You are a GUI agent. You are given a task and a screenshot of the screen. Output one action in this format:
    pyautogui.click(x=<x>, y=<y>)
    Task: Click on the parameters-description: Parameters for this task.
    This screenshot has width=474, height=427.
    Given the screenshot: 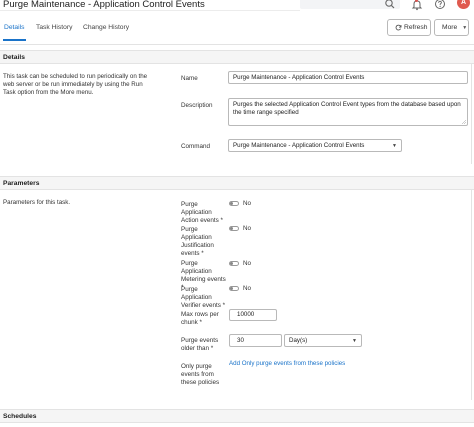 What is the action you would take?
    pyautogui.click(x=37, y=202)
    